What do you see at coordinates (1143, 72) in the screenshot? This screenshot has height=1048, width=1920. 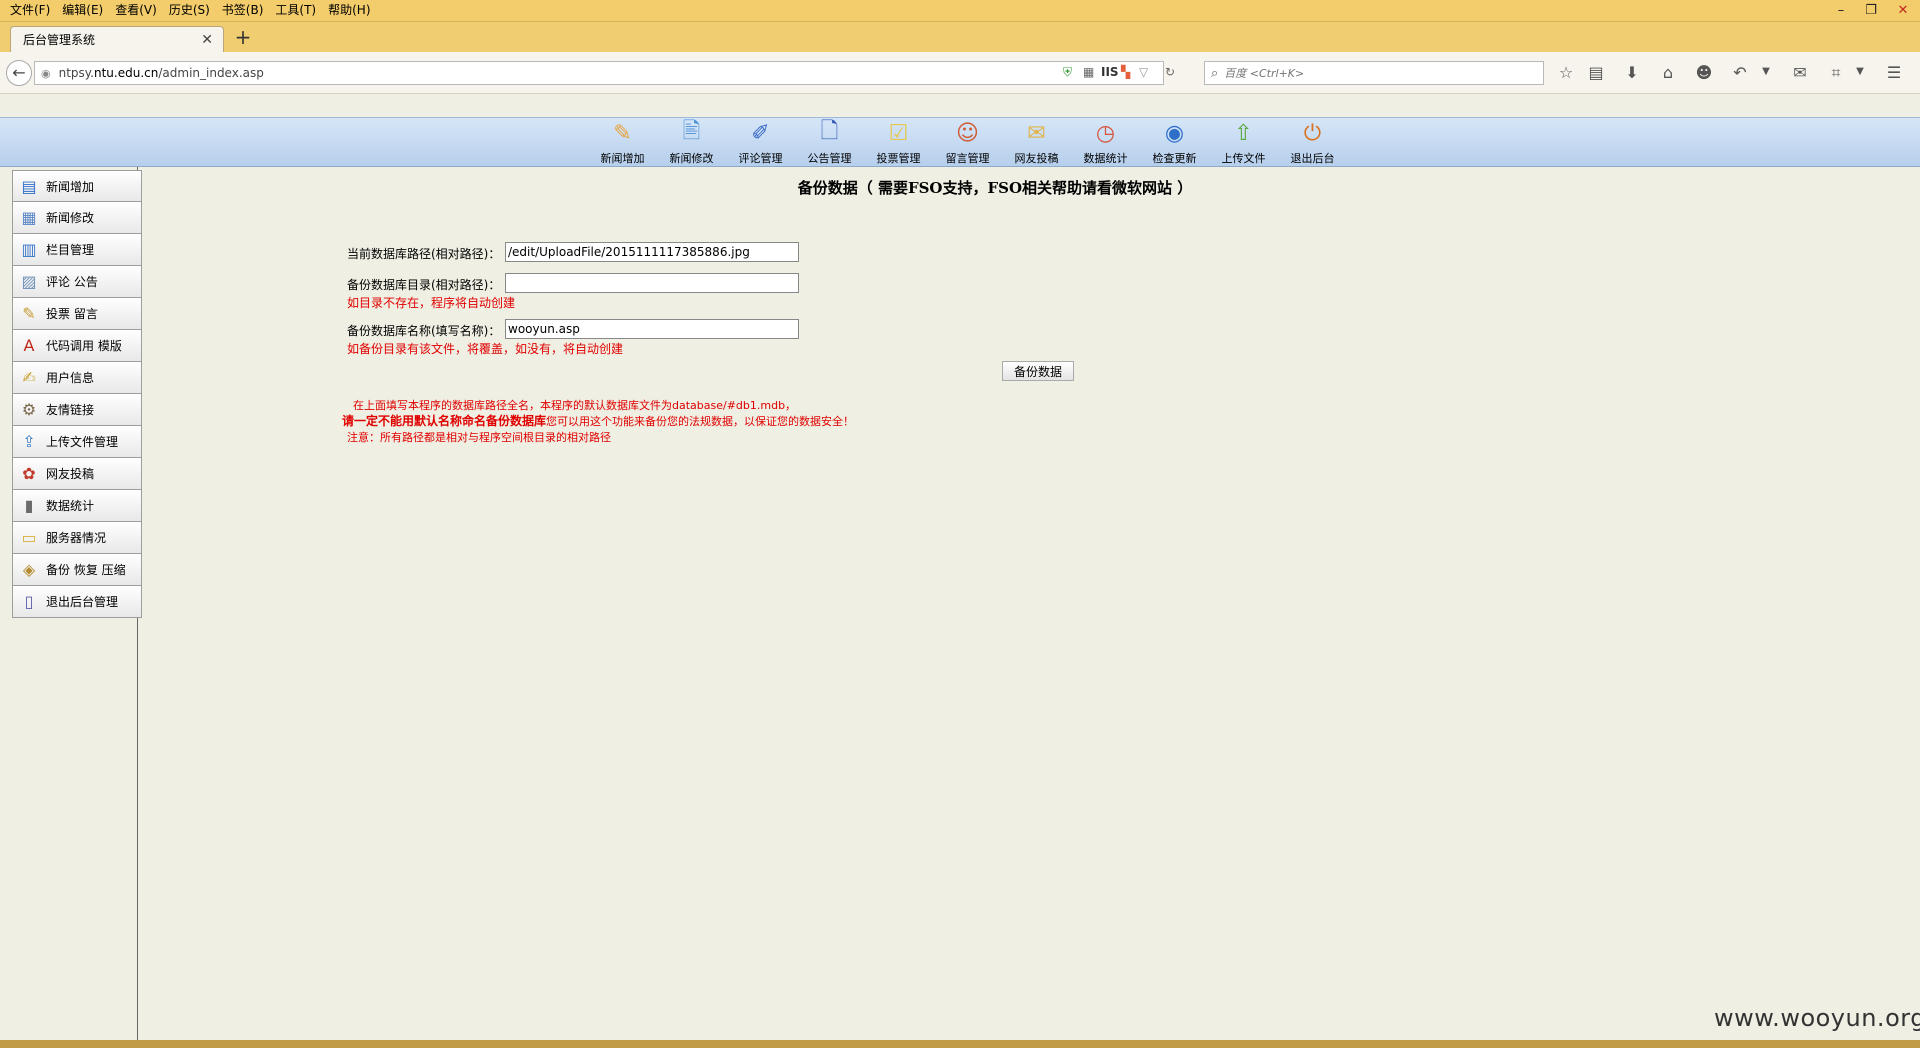 I see `dropdown-arrow-icon: ▽` at bounding box center [1143, 72].